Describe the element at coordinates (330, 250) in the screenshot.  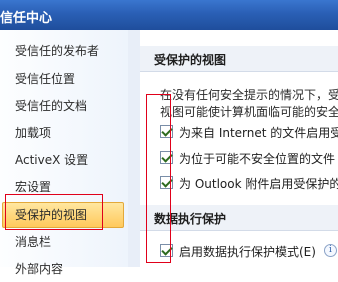
I see `info-icon: i` at that location.